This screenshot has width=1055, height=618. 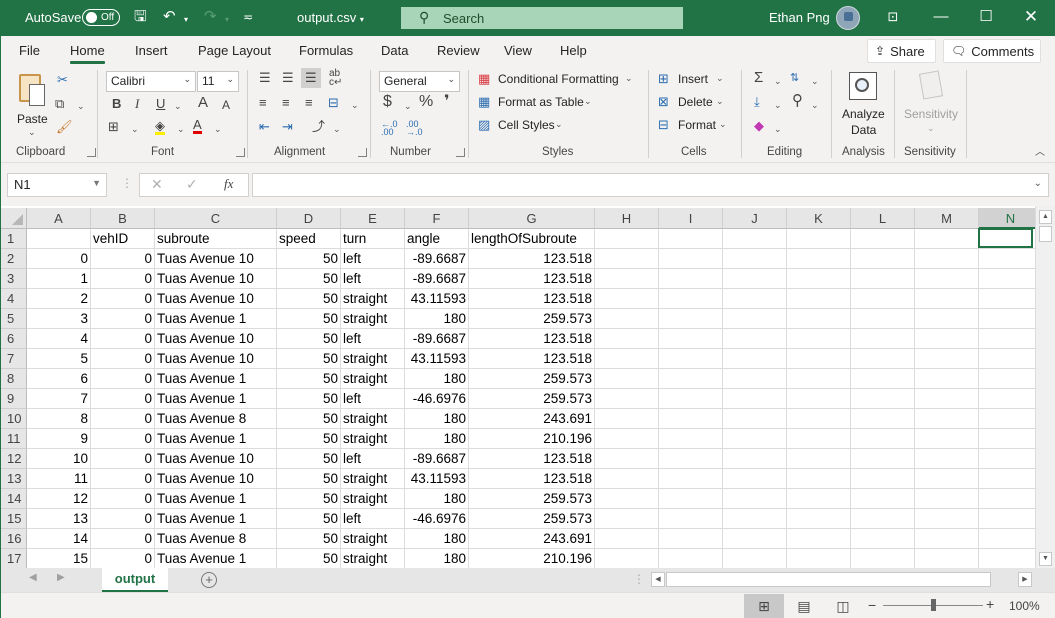 What do you see at coordinates (691, 339) in the screenshot?
I see `cell-i6` at bounding box center [691, 339].